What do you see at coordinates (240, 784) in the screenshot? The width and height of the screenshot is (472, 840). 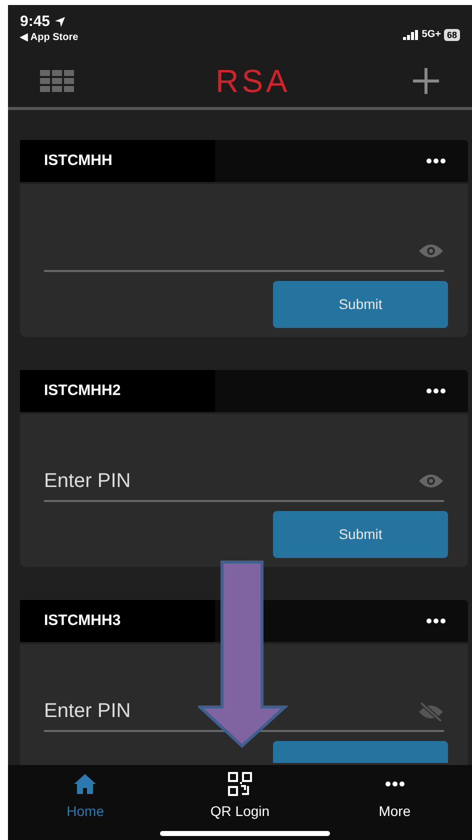 I see `qr-code-icon` at bounding box center [240, 784].